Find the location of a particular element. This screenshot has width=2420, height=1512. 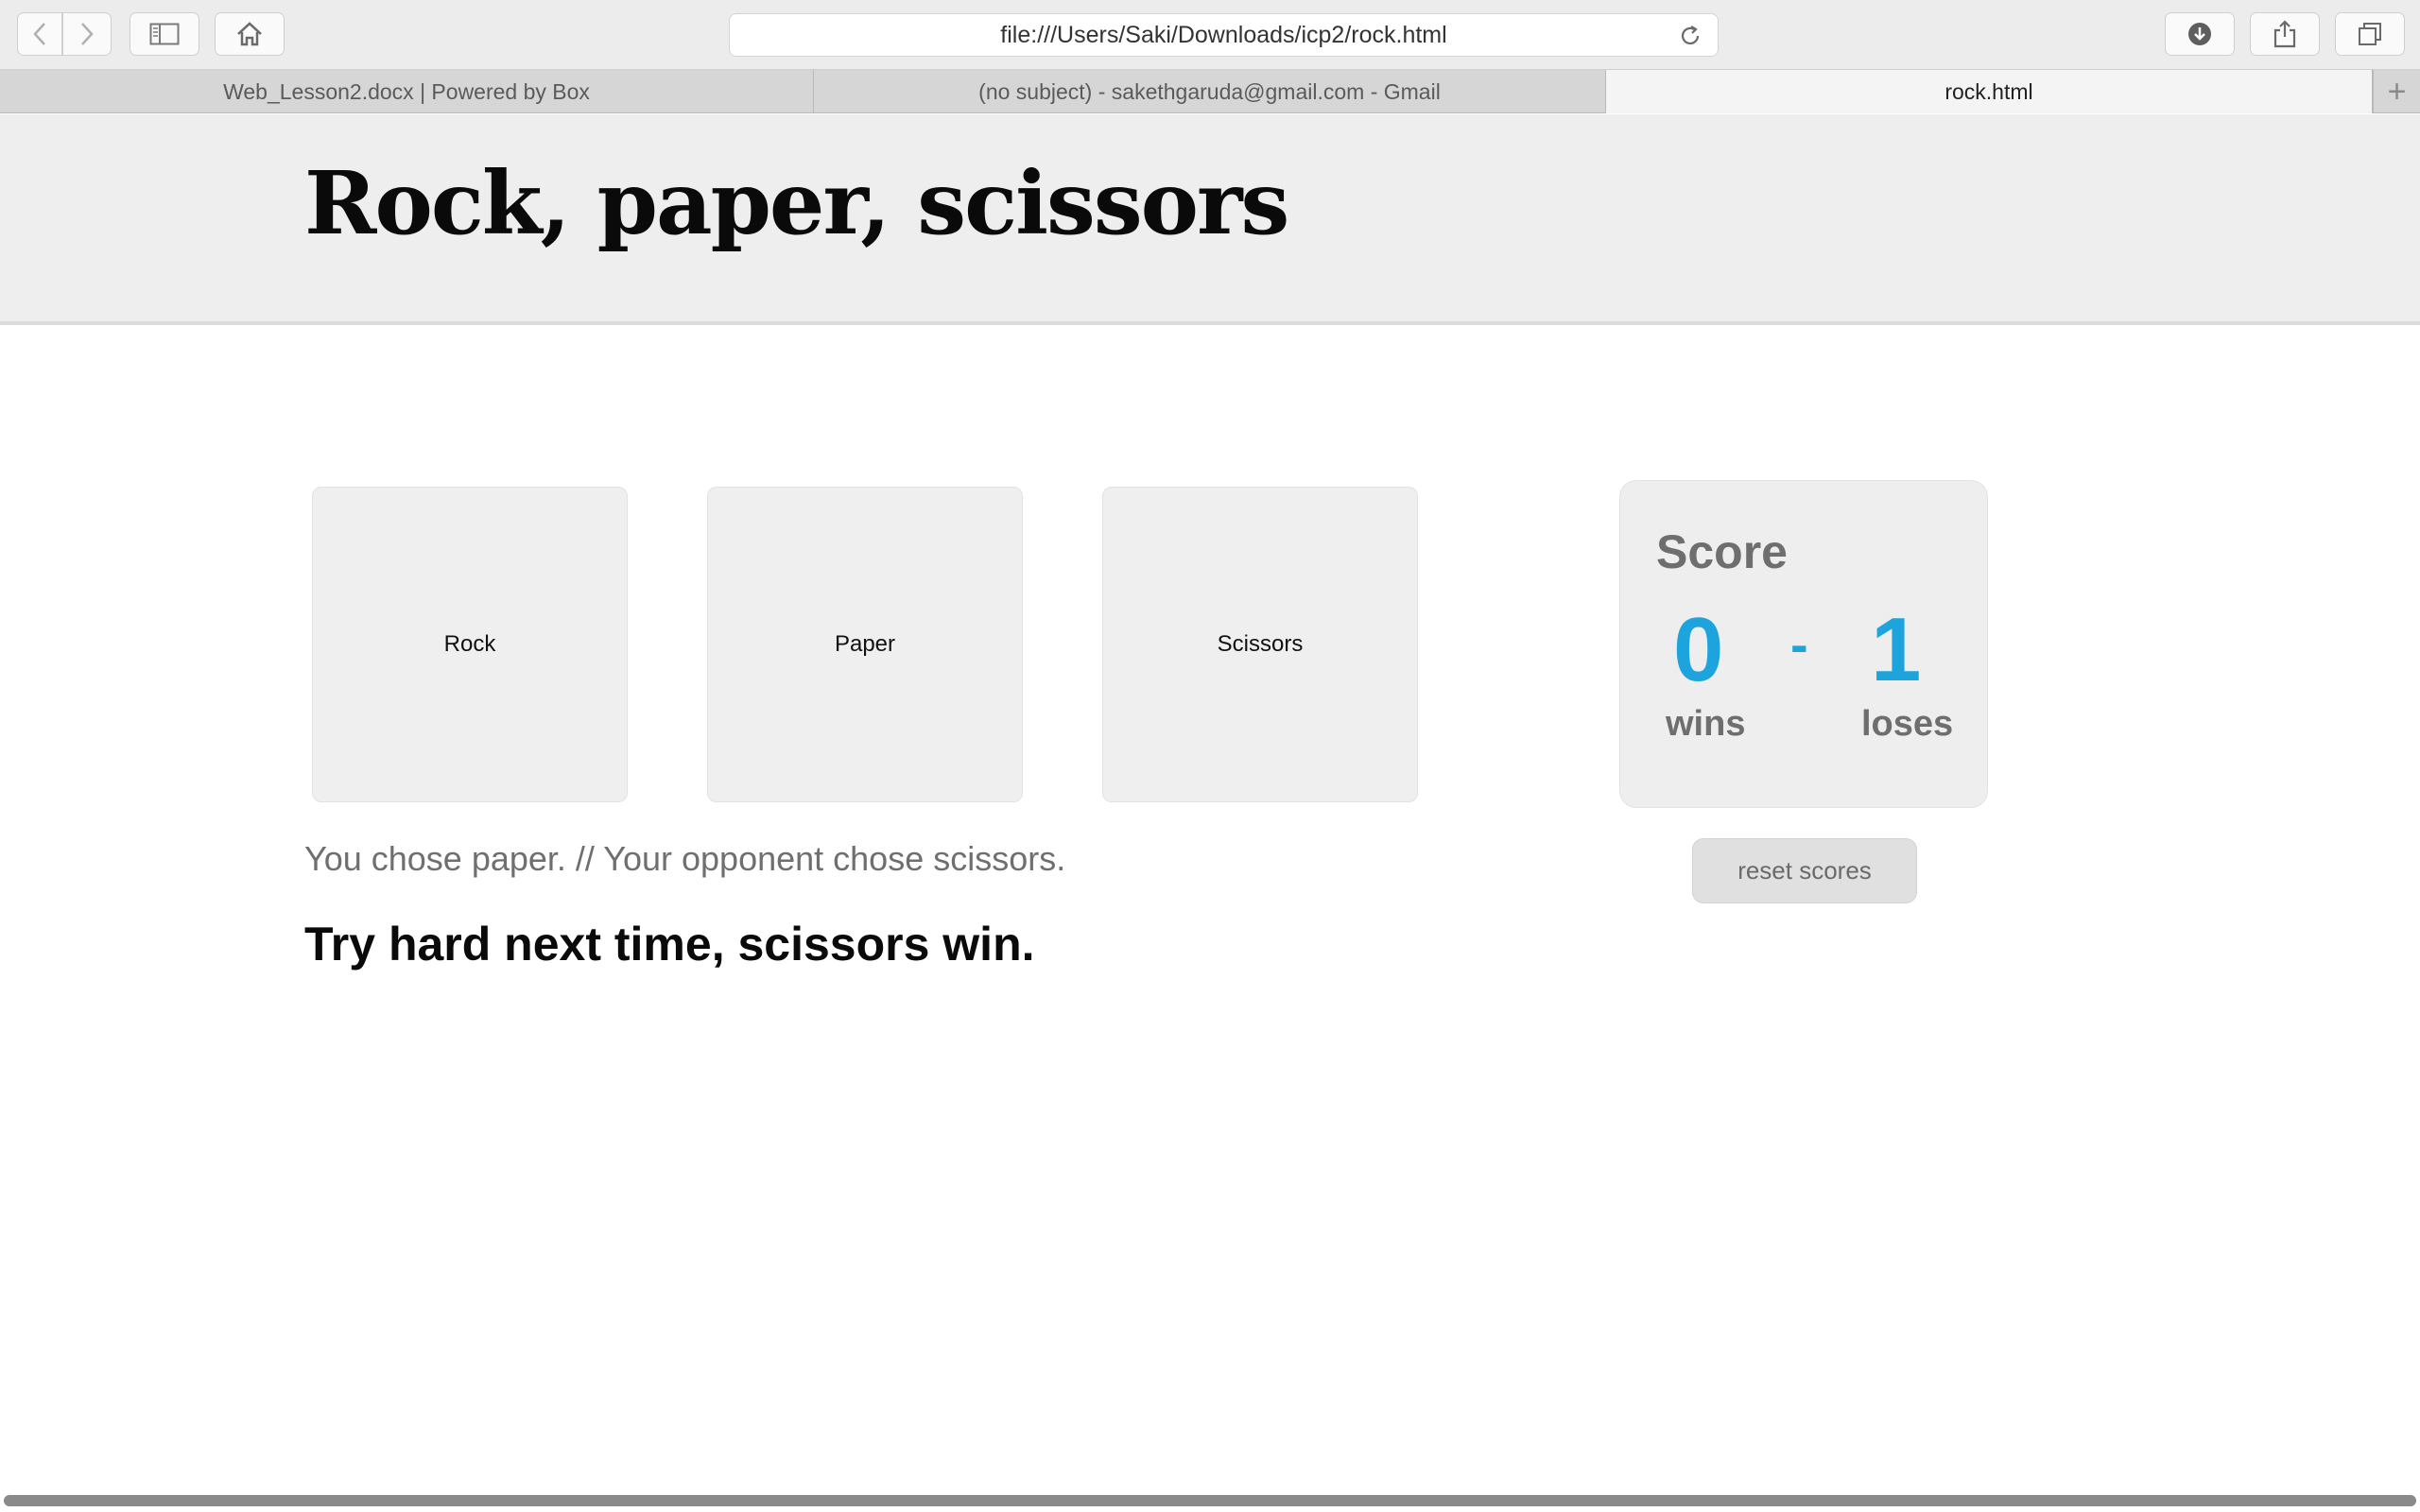

home-icon is located at coordinates (249, 34).